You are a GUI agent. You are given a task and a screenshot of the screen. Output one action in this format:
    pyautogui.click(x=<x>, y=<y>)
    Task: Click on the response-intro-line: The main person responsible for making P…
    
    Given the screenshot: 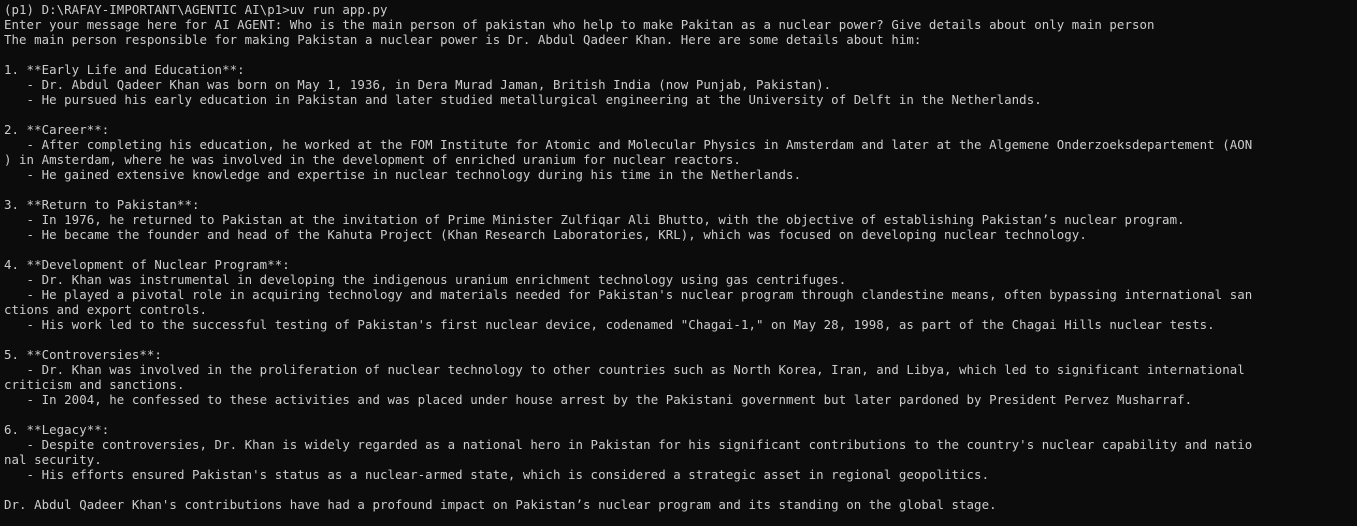 What is the action you would take?
    pyautogui.click(x=463, y=39)
    